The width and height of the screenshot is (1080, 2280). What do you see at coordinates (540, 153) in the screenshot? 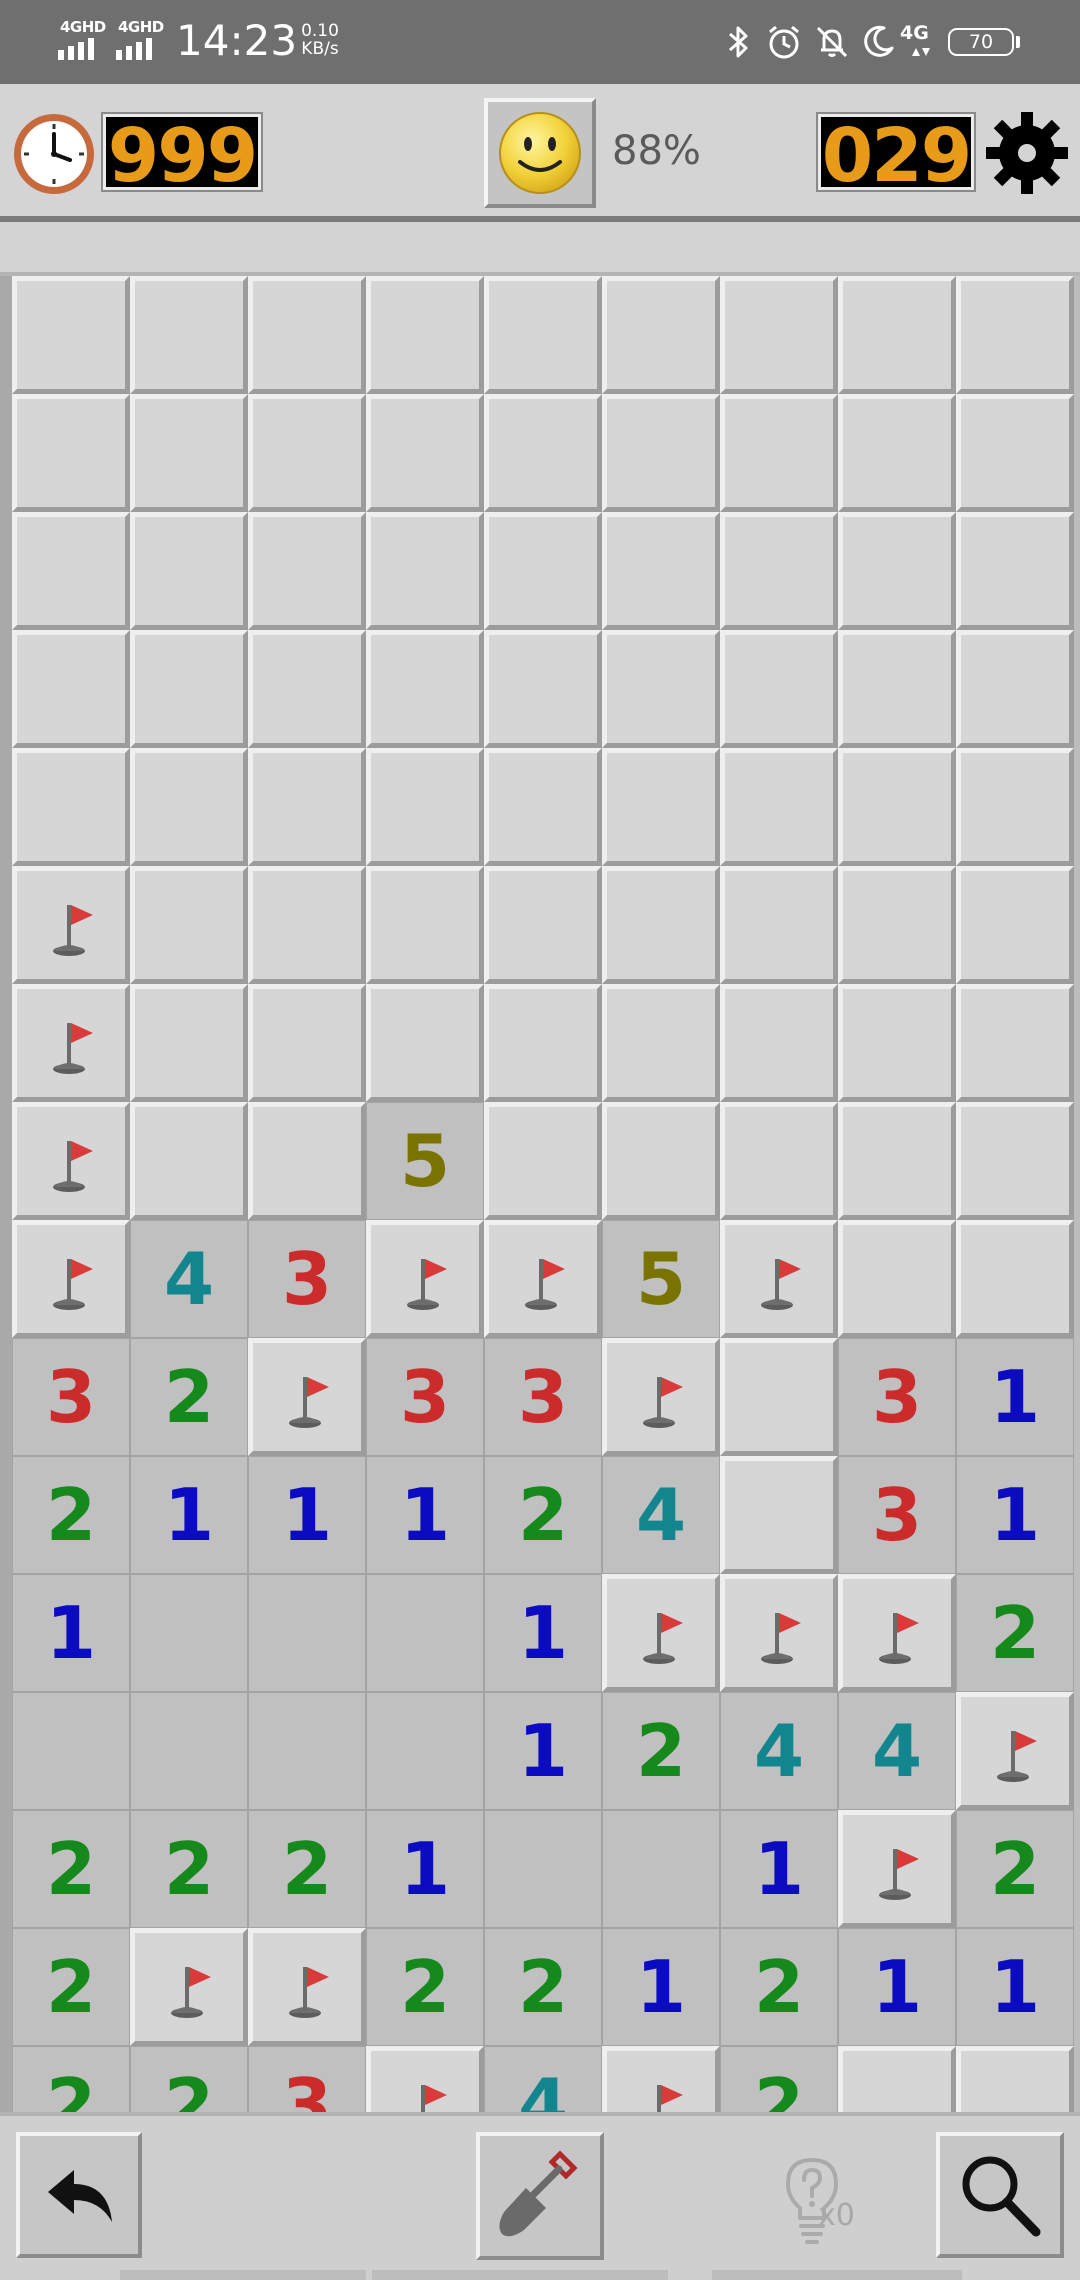
I see `new-game-face-button` at bounding box center [540, 153].